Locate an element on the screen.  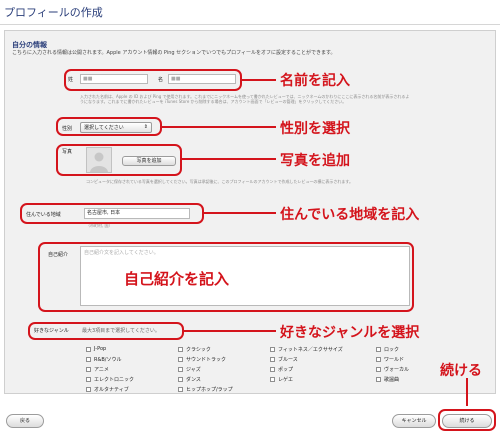
continue-callout-line is located at coordinates (467, 392).